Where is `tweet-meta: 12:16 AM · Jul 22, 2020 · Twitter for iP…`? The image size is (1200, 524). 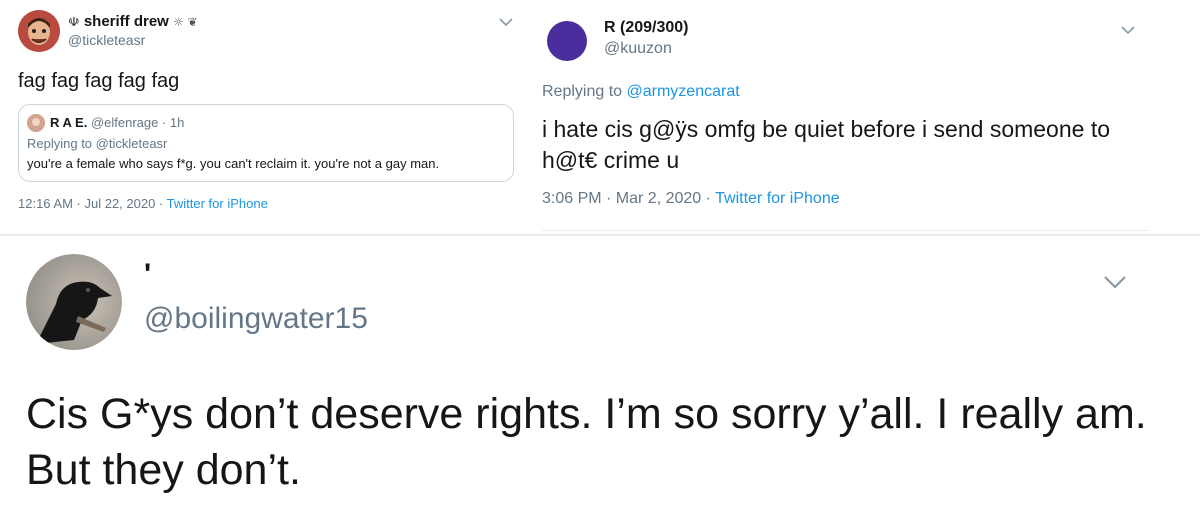 tweet-meta: 12:16 AM · Jul 22, 2020 · Twitter for iP… is located at coordinates (143, 203).